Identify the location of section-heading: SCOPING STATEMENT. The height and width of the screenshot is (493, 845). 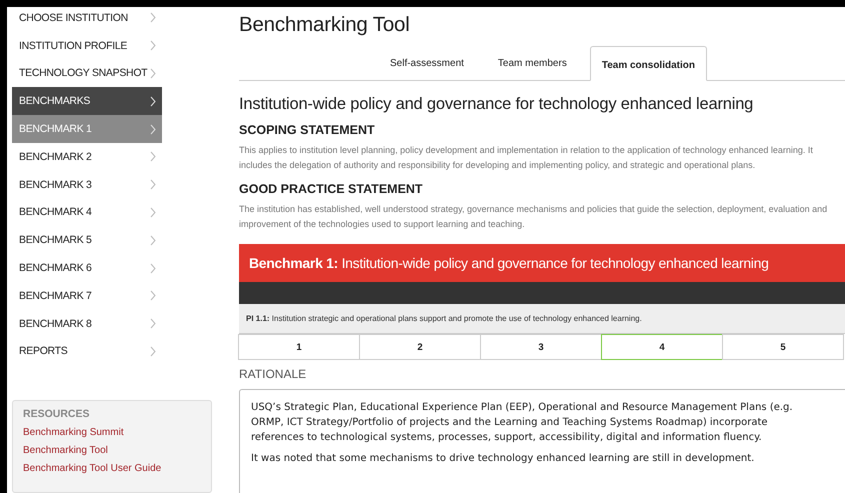
(307, 130).